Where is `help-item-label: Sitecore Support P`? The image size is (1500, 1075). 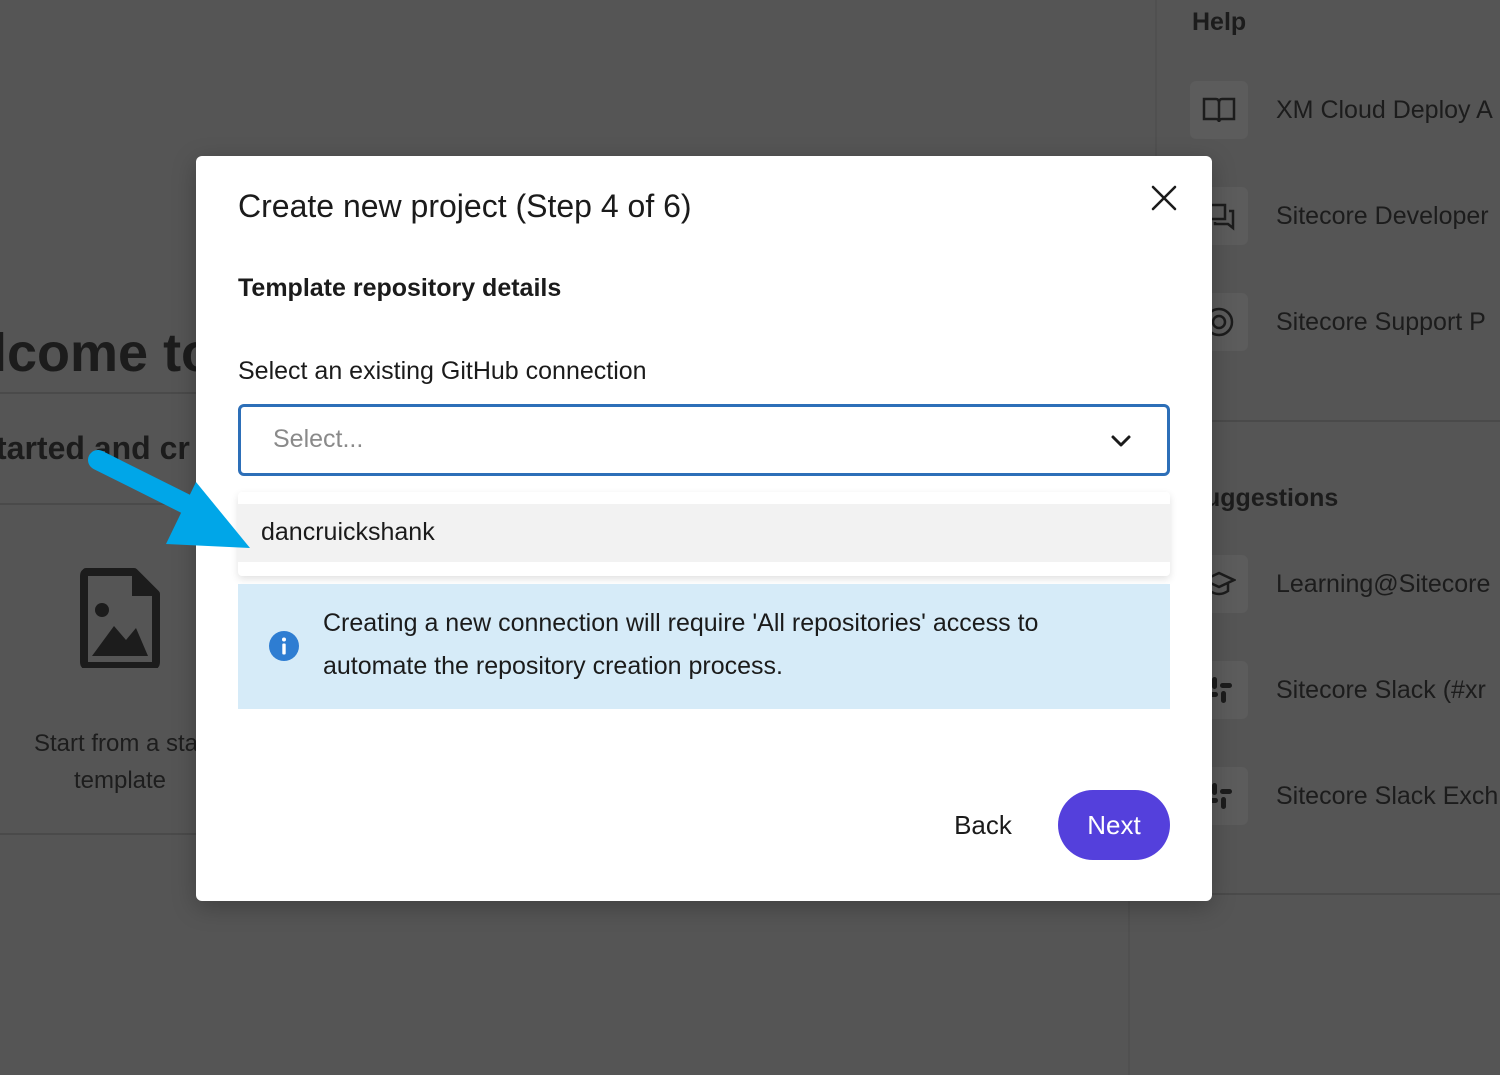
help-item-label: Sitecore Support P is located at coordinates (1381, 321).